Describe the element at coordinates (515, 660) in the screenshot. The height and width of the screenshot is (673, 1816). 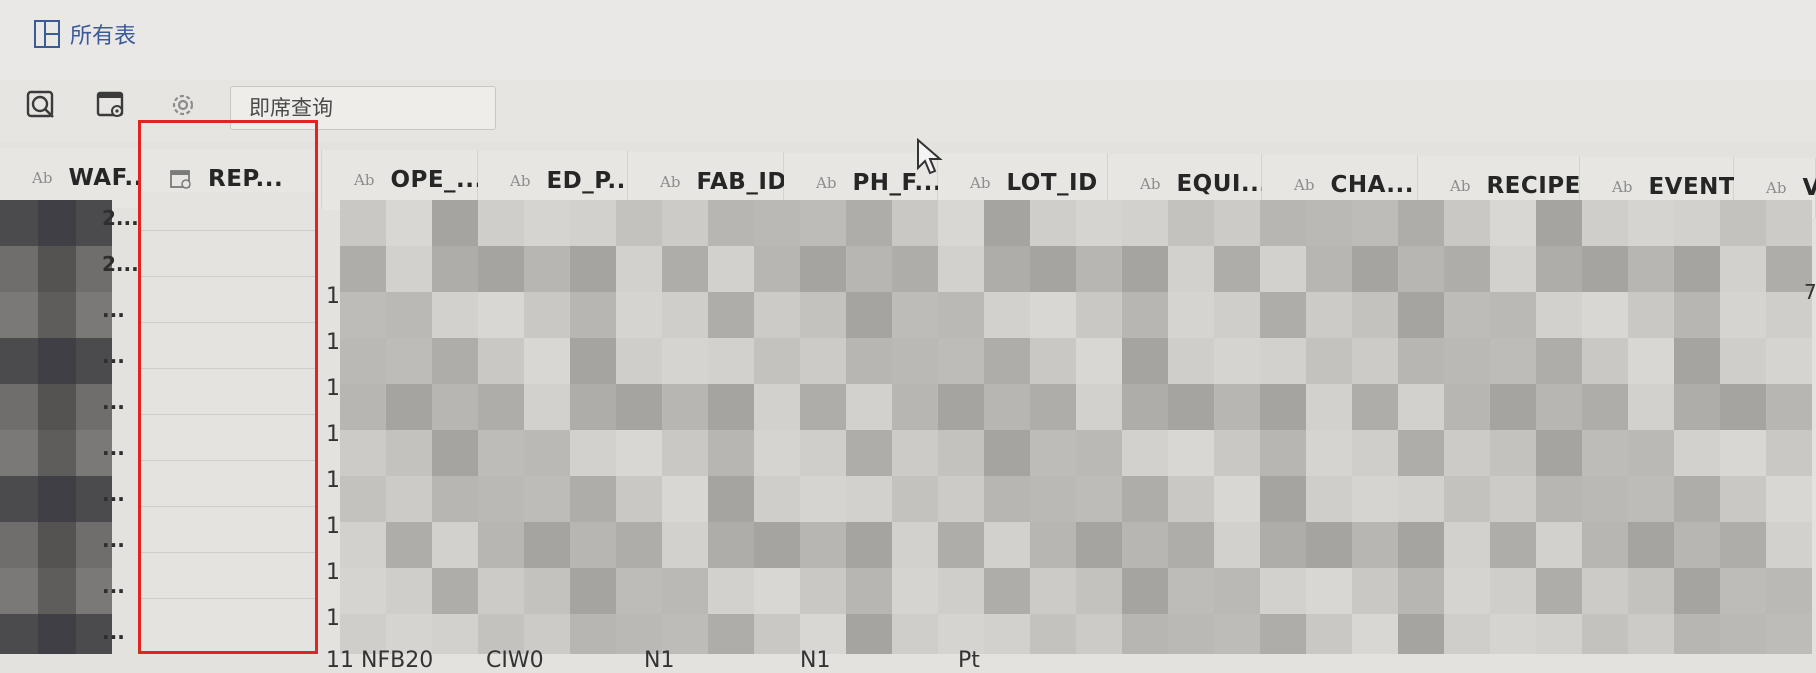
I see `bottom-row-fragment: CIW0` at that location.